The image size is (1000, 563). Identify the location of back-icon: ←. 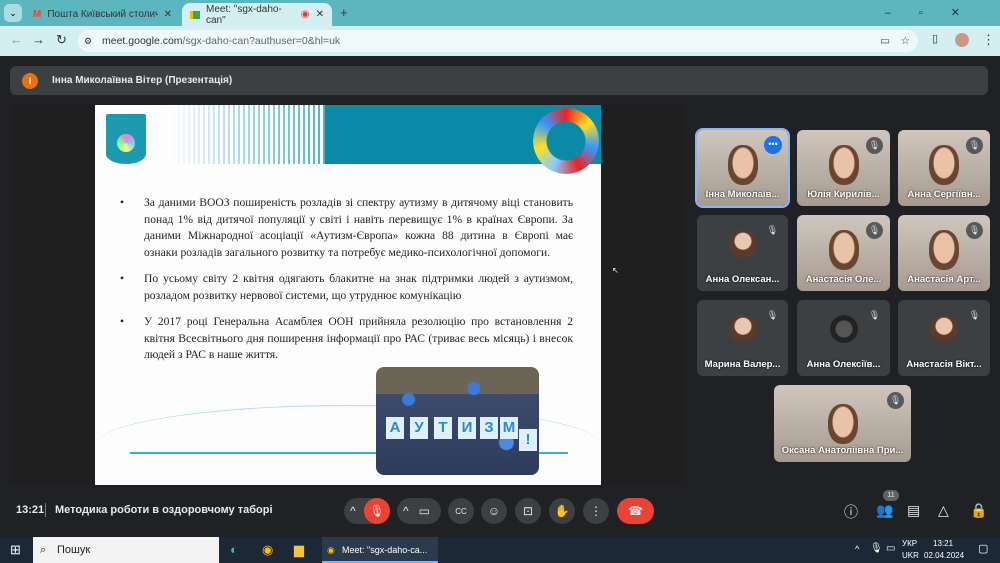
(16, 39).